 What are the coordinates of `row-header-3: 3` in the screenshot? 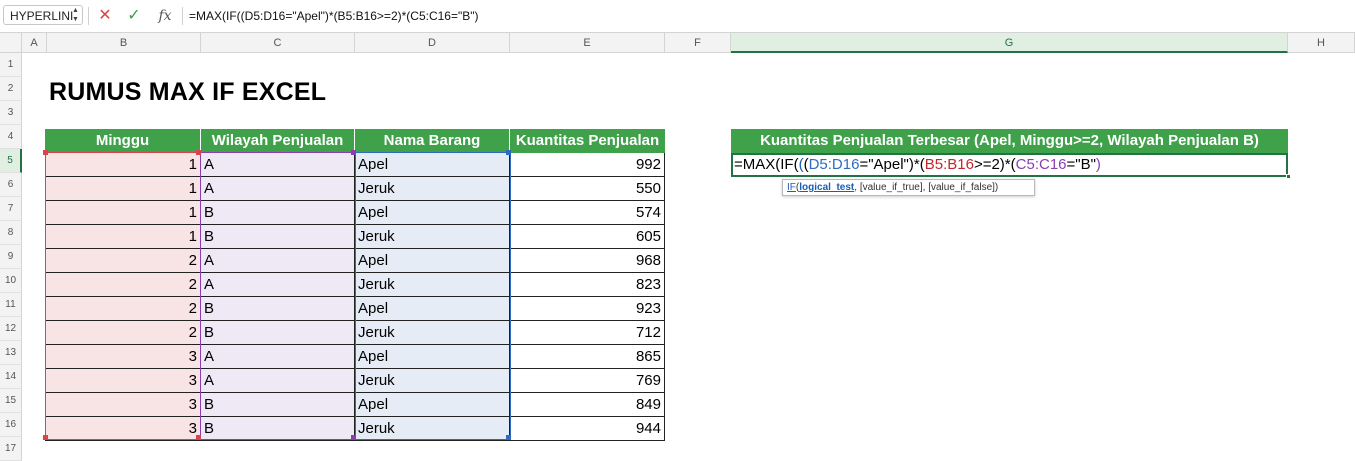 It's located at (11, 113).